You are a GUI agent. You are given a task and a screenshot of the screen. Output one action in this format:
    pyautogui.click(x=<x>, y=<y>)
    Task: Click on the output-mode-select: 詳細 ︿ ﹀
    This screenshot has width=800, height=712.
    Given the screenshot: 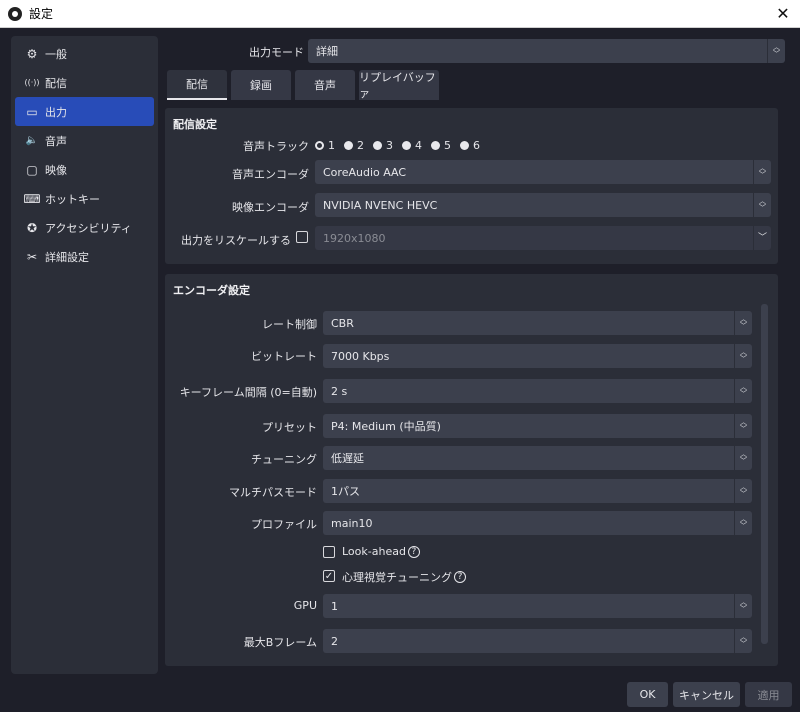 What is the action you would take?
    pyautogui.click(x=546, y=51)
    